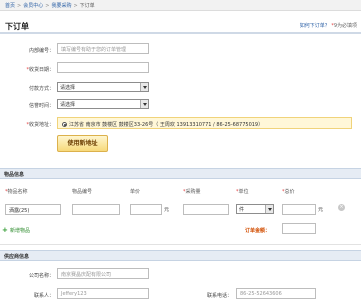 The height and width of the screenshot is (300, 361). What do you see at coordinates (41, 106) in the screenshot?
I see `delivery-time-label: 信誉时间：` at bounding box center [41, 106].